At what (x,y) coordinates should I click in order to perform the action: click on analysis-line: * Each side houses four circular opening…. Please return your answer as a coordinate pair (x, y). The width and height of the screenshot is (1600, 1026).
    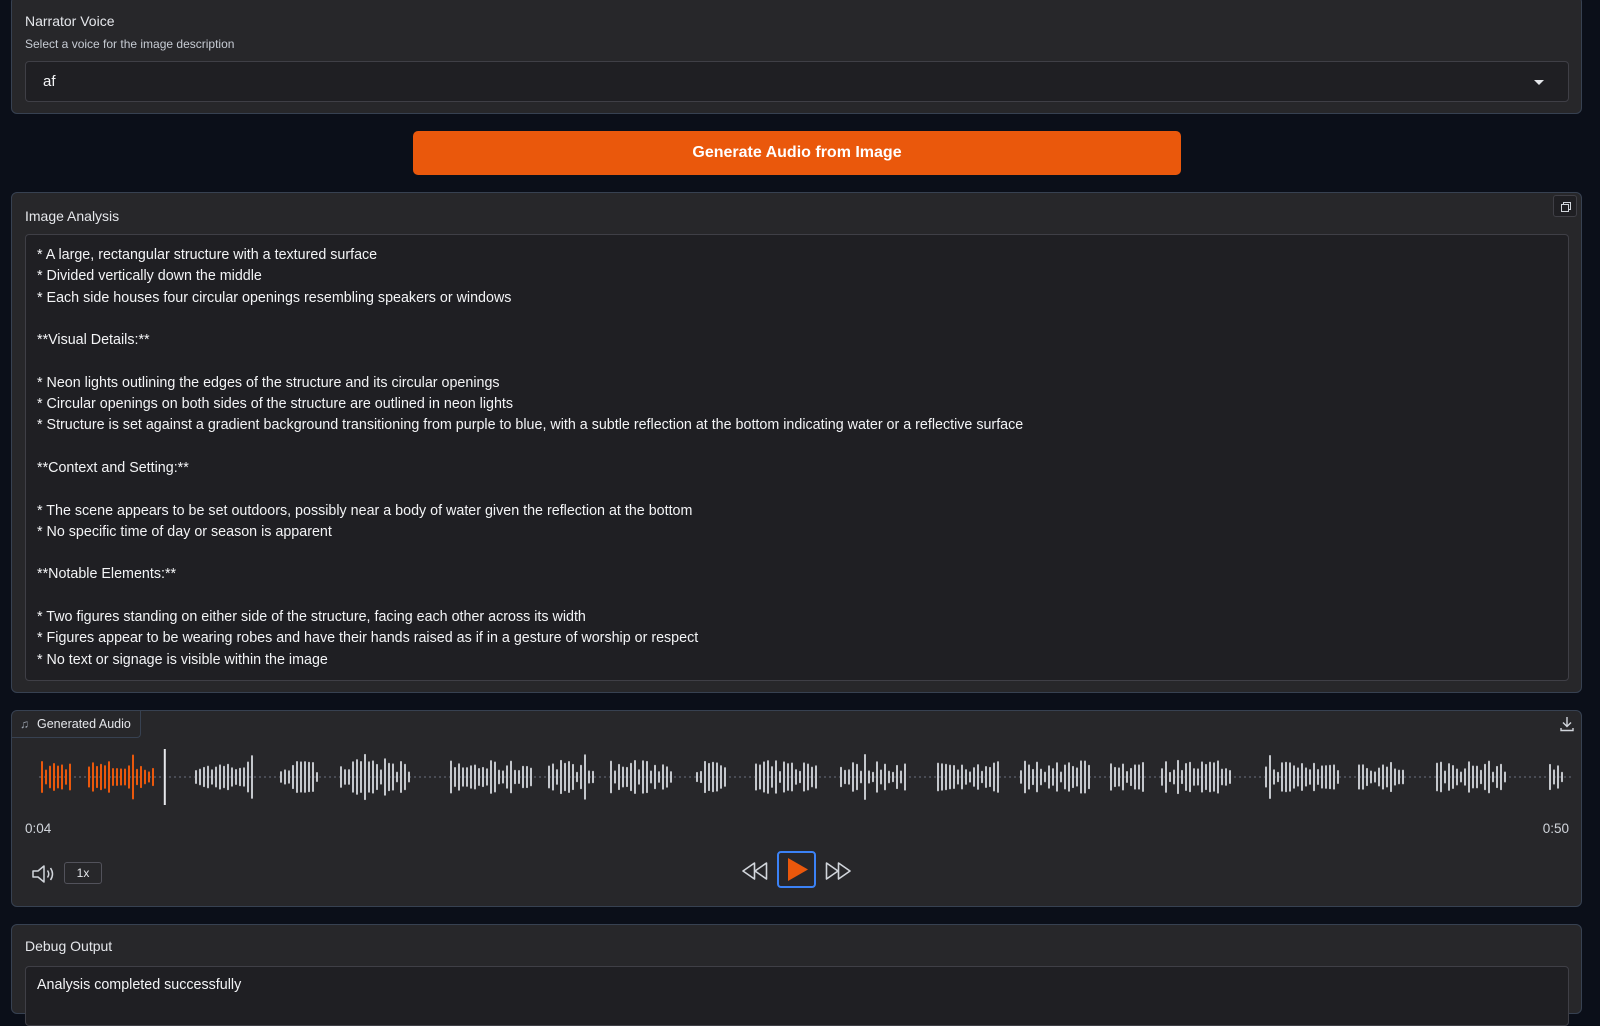
    Looking at the image, I should click on (274, 297).